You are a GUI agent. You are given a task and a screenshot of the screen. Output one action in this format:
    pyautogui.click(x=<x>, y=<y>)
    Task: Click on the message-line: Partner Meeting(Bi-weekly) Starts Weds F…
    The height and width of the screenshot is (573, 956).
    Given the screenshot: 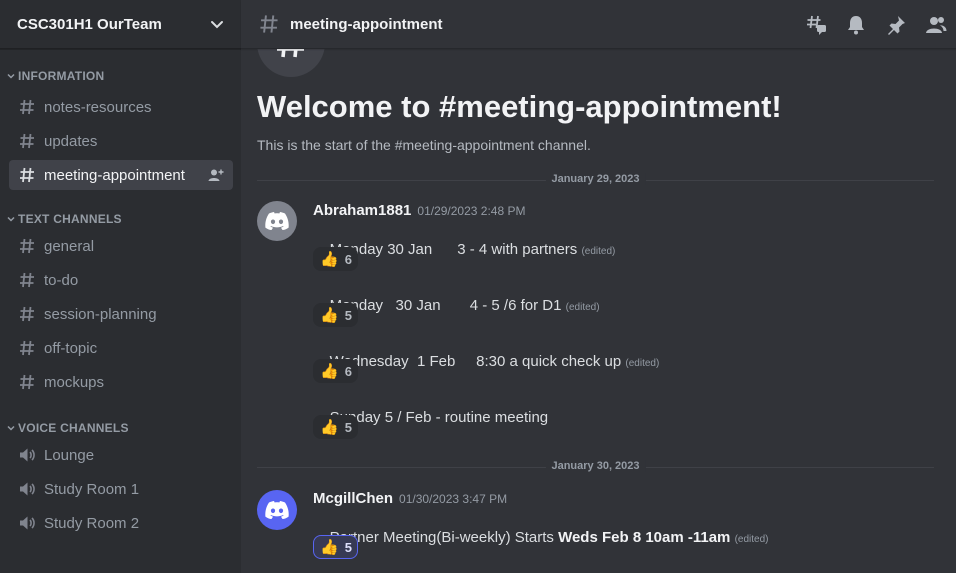 What is the action you would take?
    pyautogui.click(x=541, y=537)
    